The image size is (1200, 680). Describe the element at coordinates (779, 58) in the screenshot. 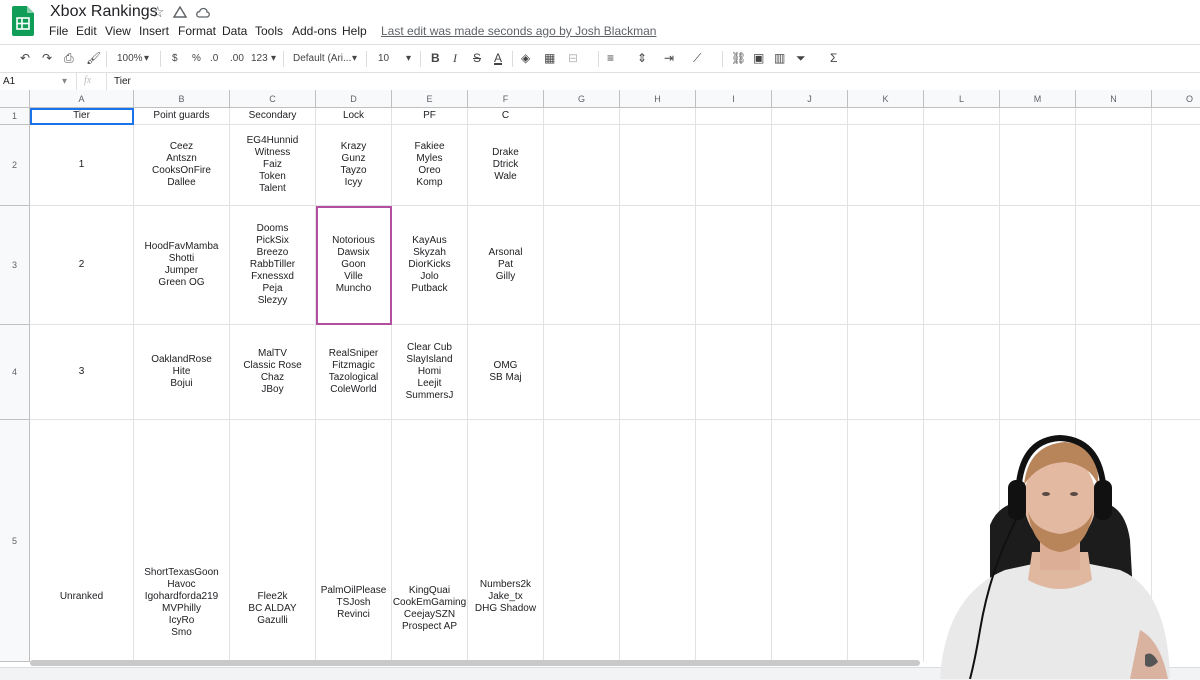

I see `insert-chart-icon: ▥` at that location.